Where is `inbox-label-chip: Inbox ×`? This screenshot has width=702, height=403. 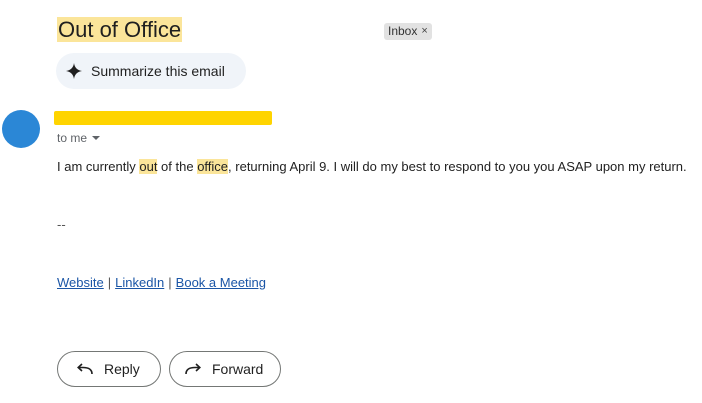
inbox-label-chip: Inbox × is located at coordinates (408, 31).